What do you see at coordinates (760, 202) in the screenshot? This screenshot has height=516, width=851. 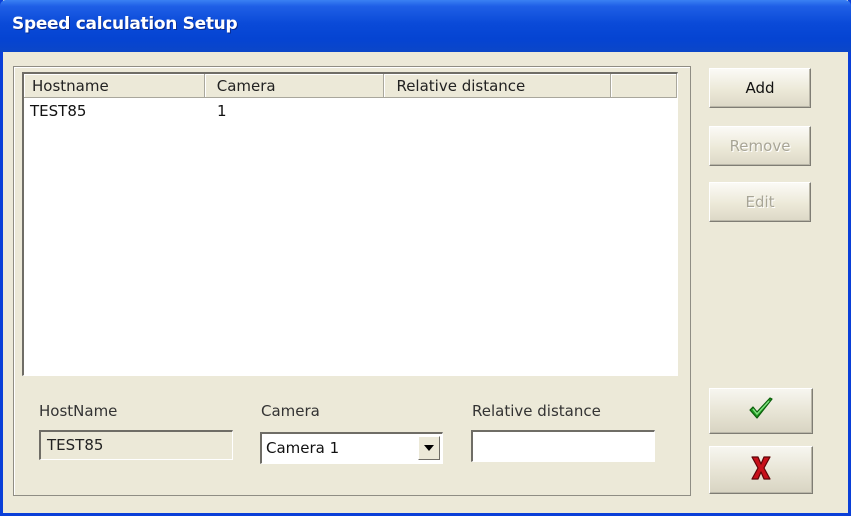 I see `edit-button: Edit` at bounding box center [760, 202].